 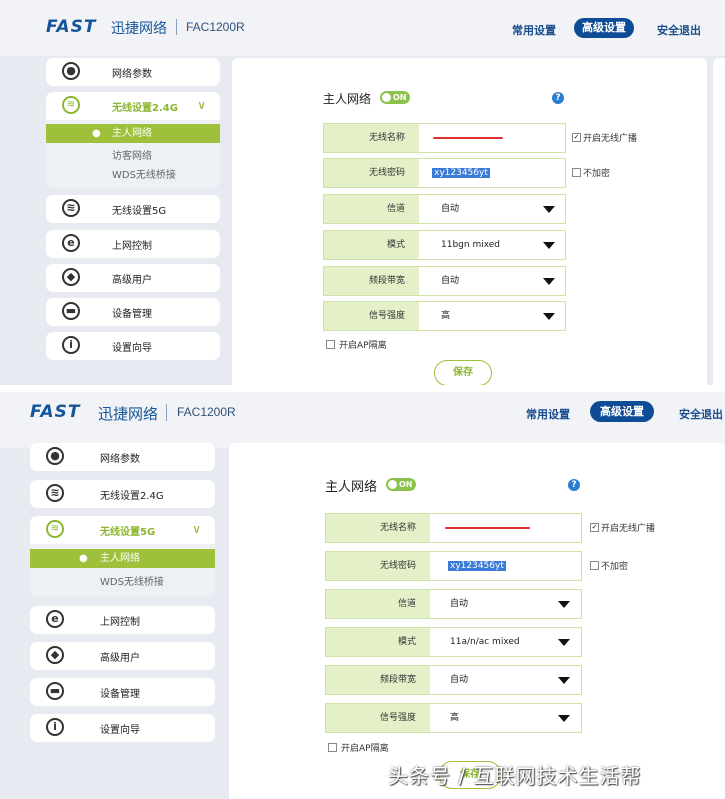 What do you see at coordinates (485, 642) in the screenshot?
I see `mode-select-value: 11a/n/ac mixed` at bounding box center [485, 642].